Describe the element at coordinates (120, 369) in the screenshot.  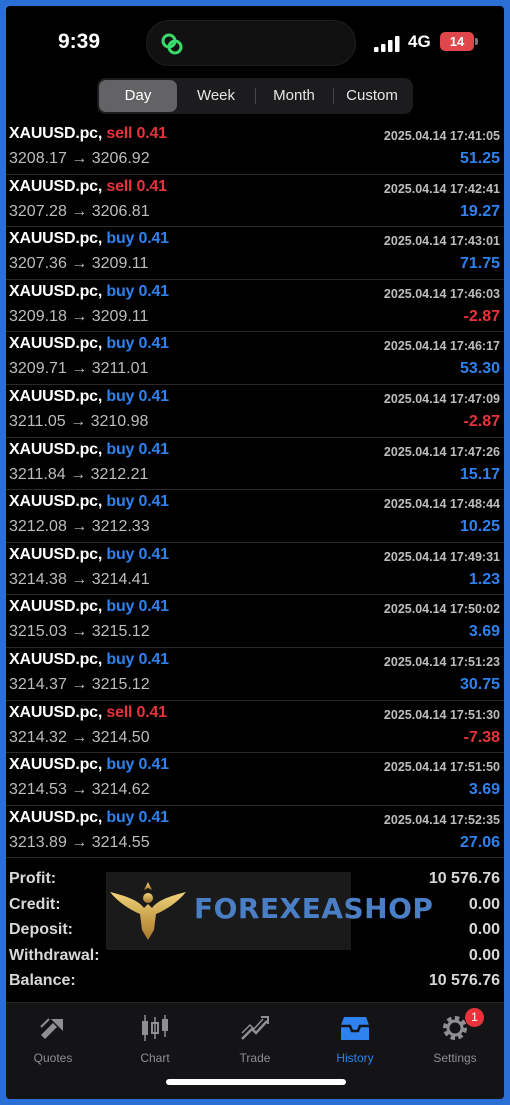
I see `close-price: 3211.01` at that location.